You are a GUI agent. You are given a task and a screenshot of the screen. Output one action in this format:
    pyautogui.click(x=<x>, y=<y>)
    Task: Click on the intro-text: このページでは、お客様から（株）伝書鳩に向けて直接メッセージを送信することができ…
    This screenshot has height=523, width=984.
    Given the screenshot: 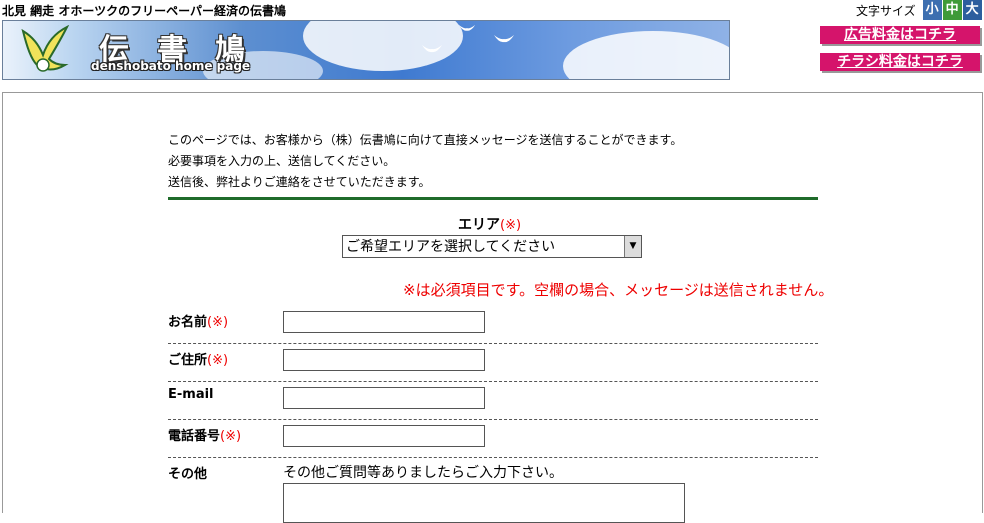 What is the action you would take?
    pyautogui.click(x=425, y=161)
    